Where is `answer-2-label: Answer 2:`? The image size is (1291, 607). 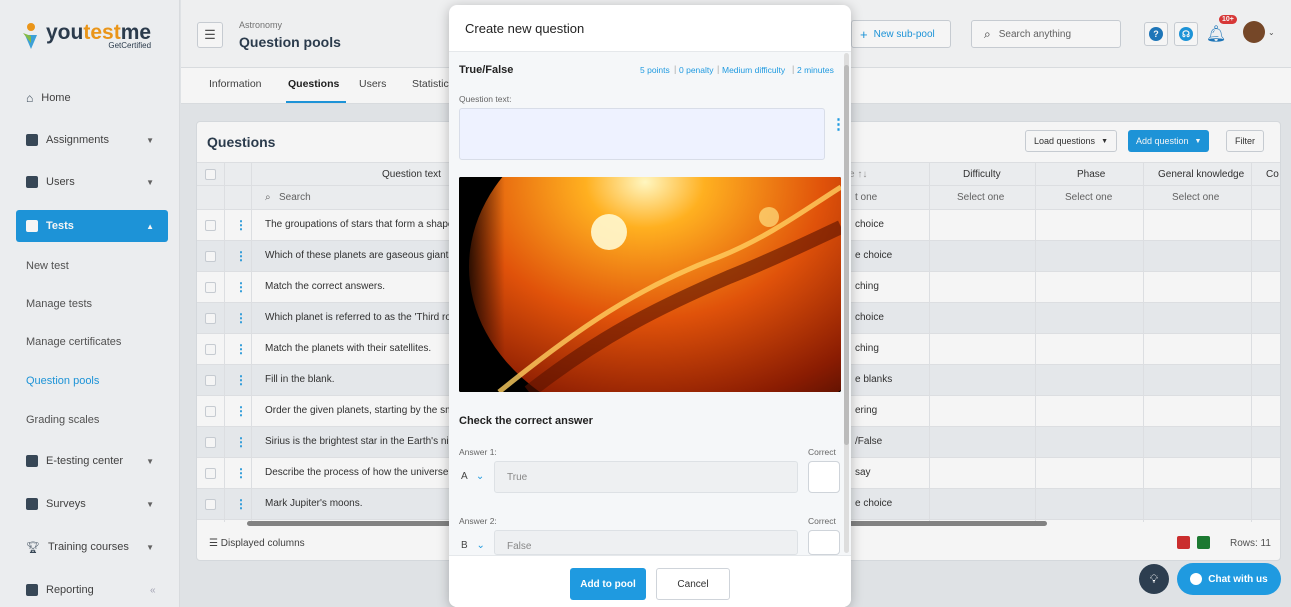
answer-2-label: Answer 2: is located at coordinates (478, 521).